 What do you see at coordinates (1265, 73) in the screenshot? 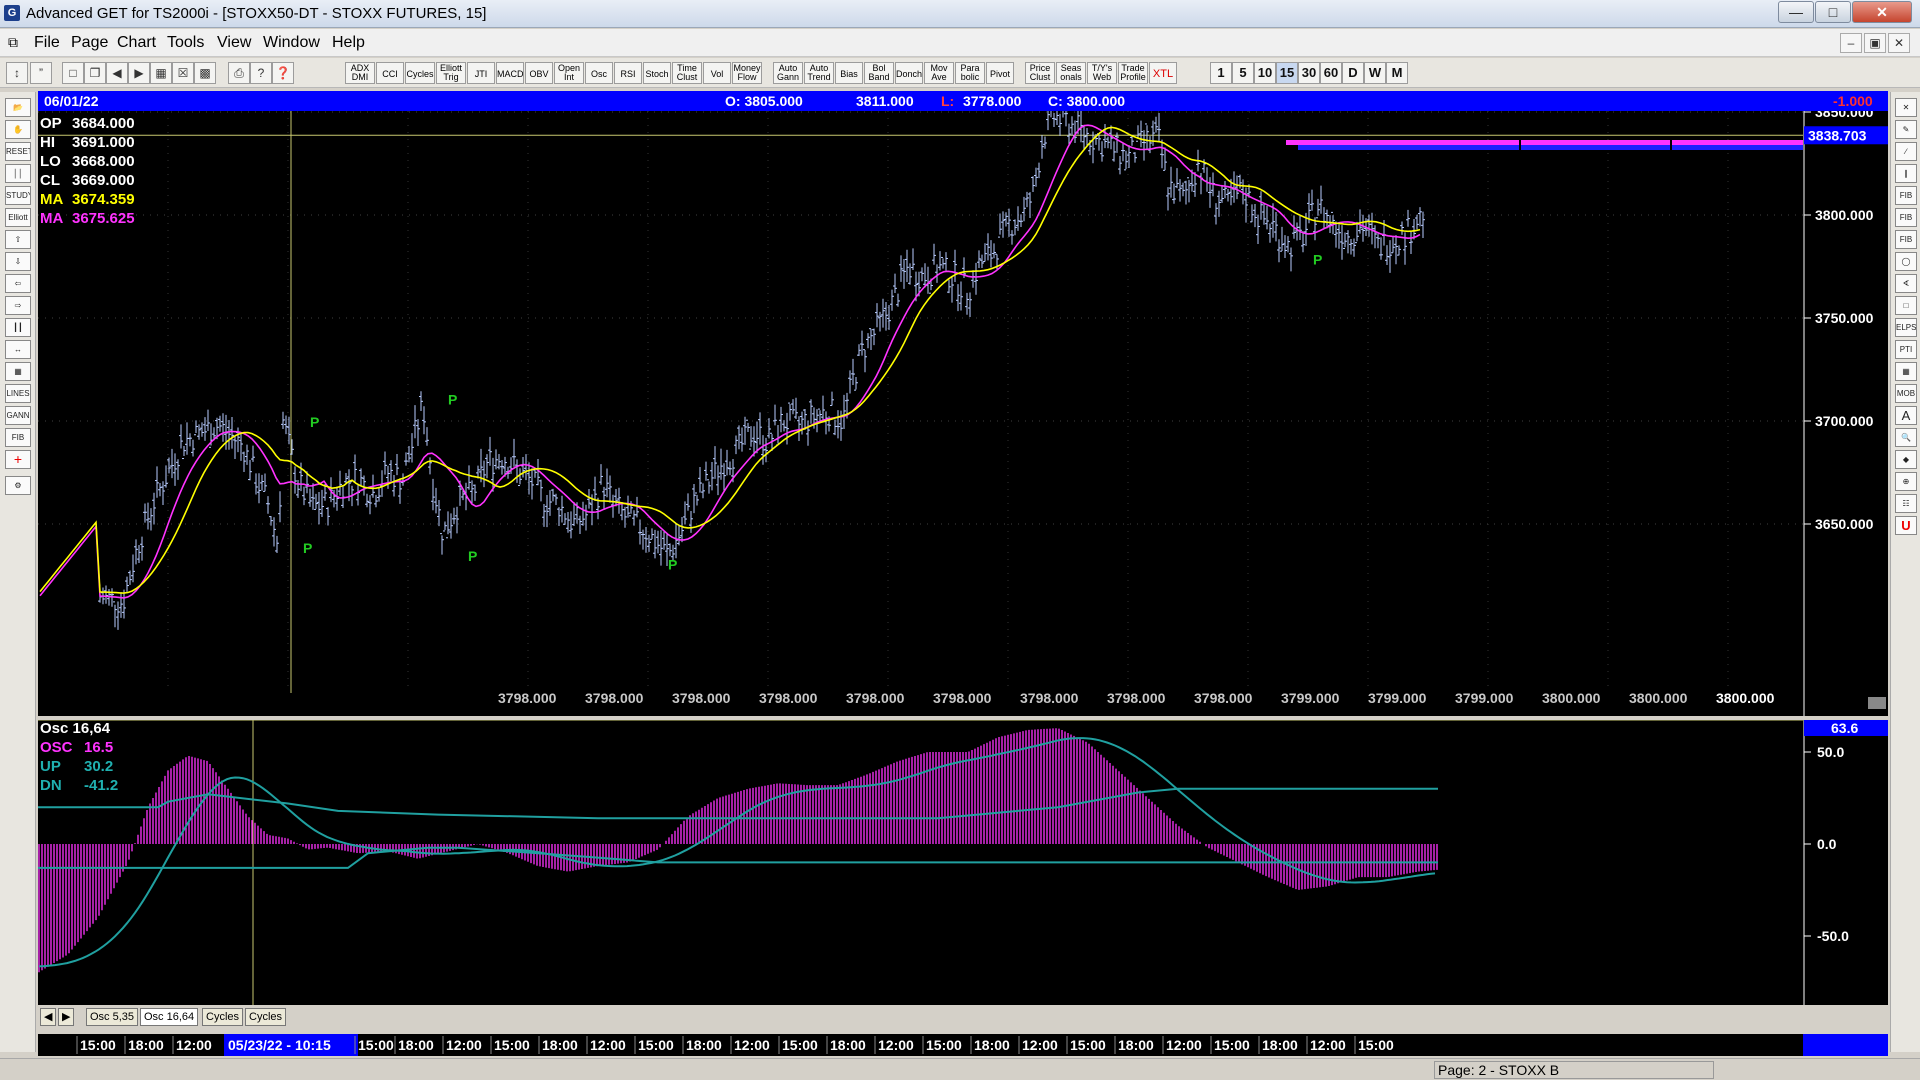
I see `timeframe-10: 10` at bounding box center [1265, 73].